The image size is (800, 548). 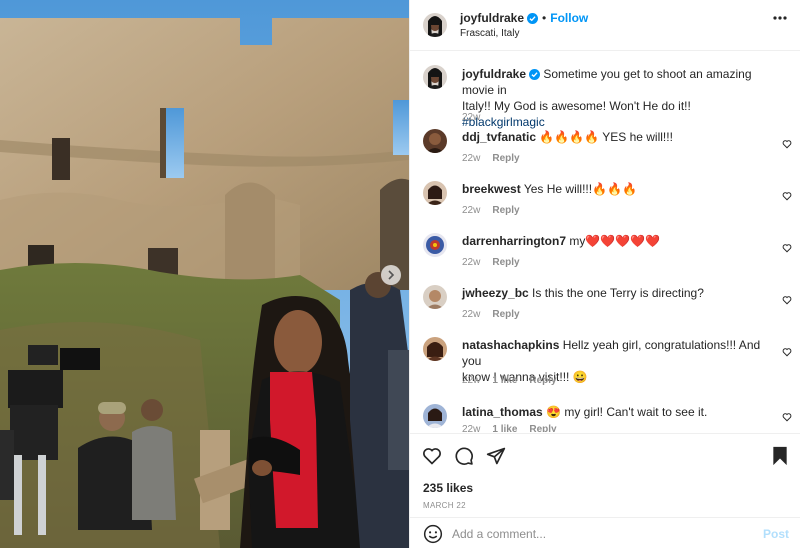 I want to click on share-icon, so click(x=496, y=456).